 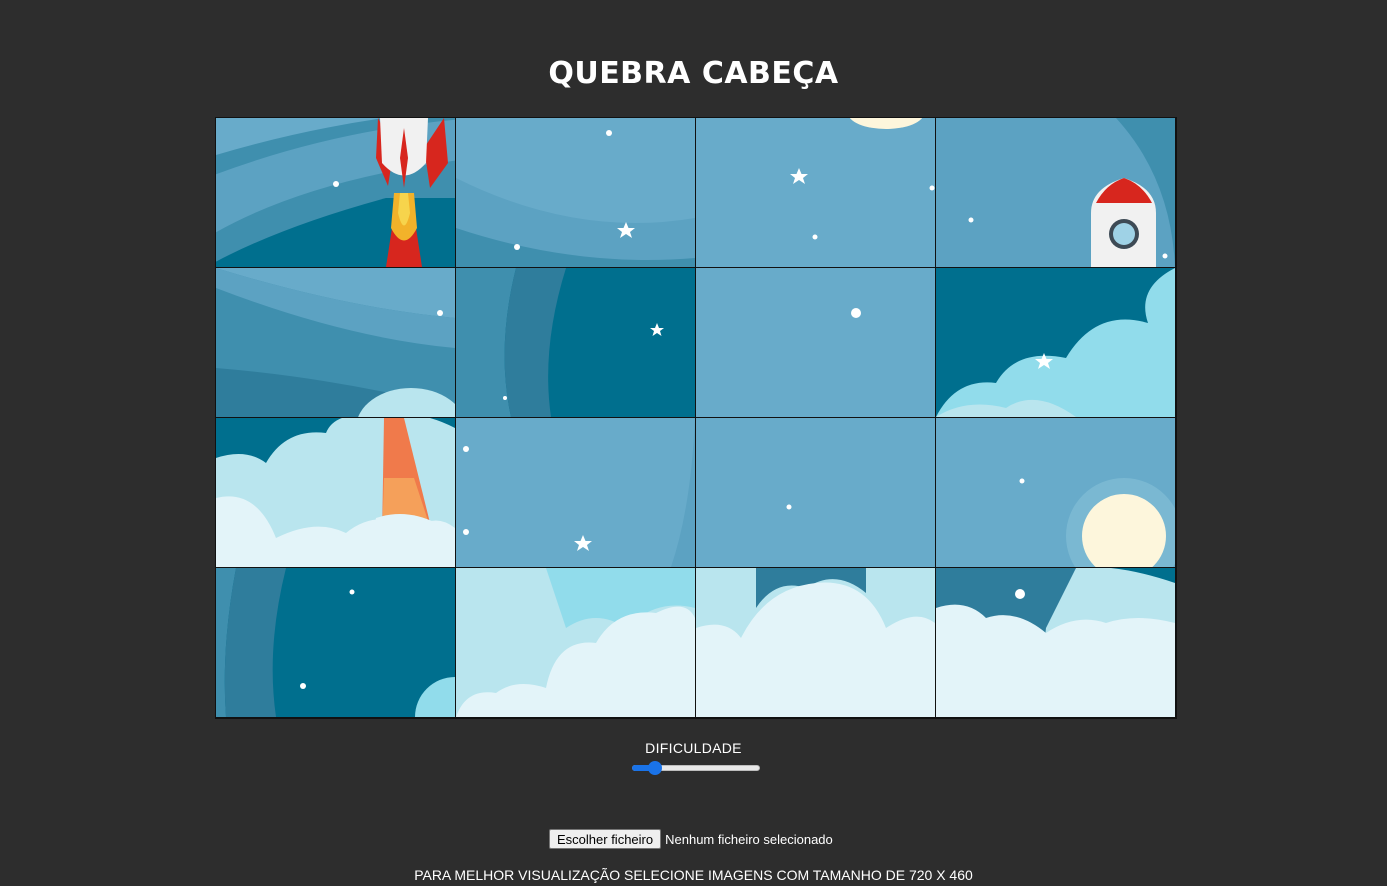 What do you see at coordinates (693, 748) in the screenshot?
I see `difficulty-label: DIFICULDADE` at bounding box center [693, 748].